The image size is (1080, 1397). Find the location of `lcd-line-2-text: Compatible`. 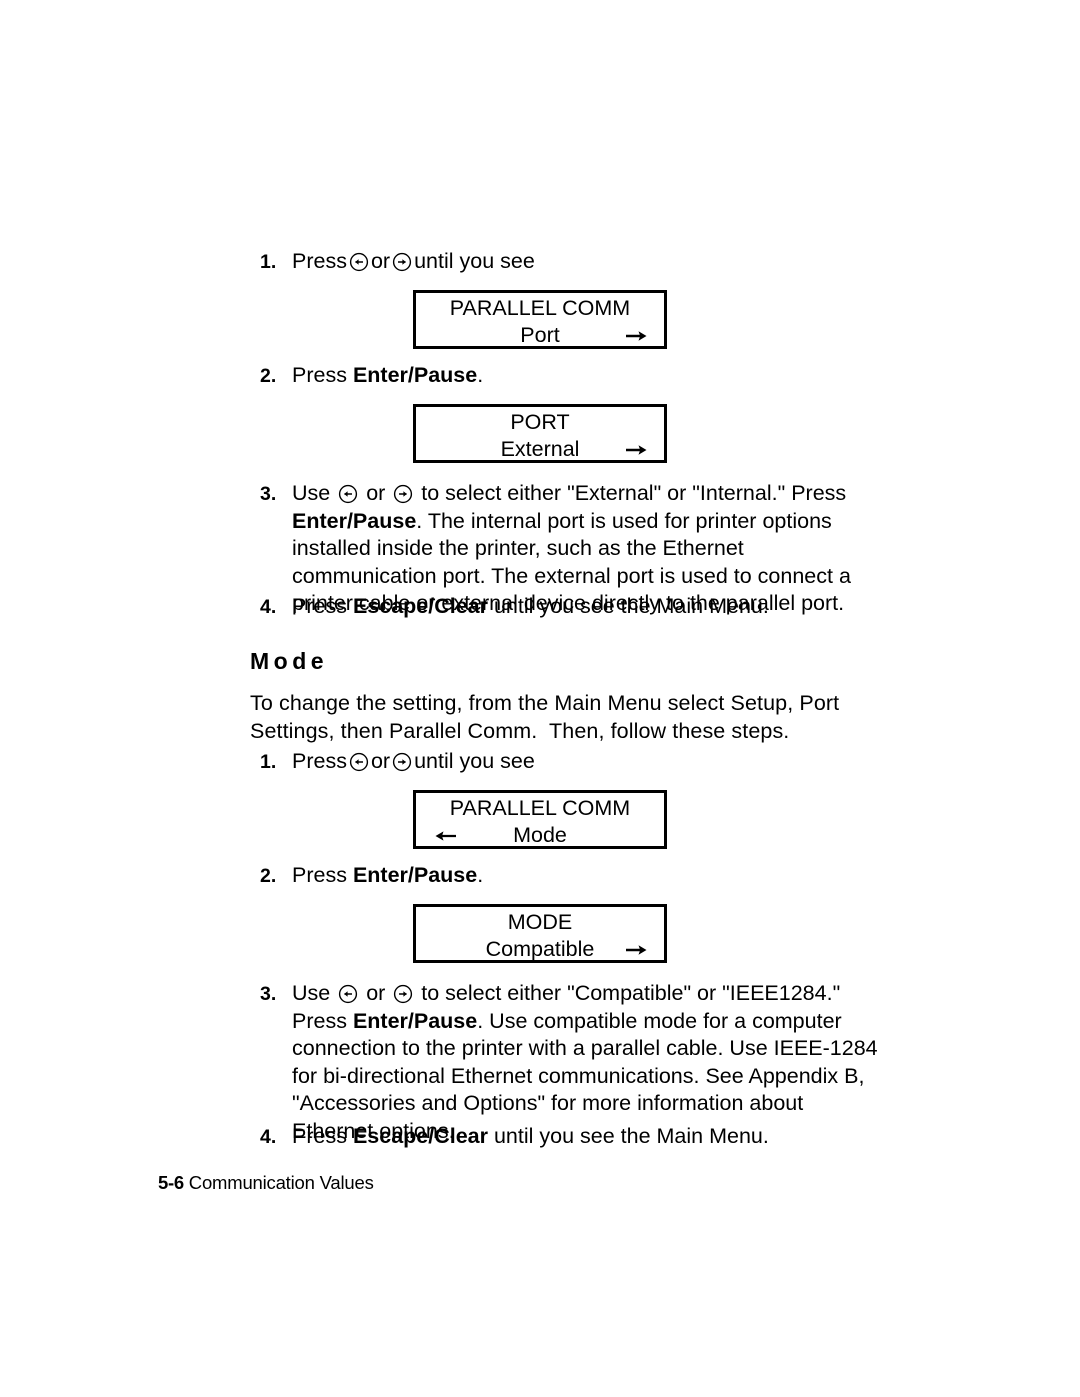

lcd-line-2-text: Compatible is located at coordinates (540, 949).